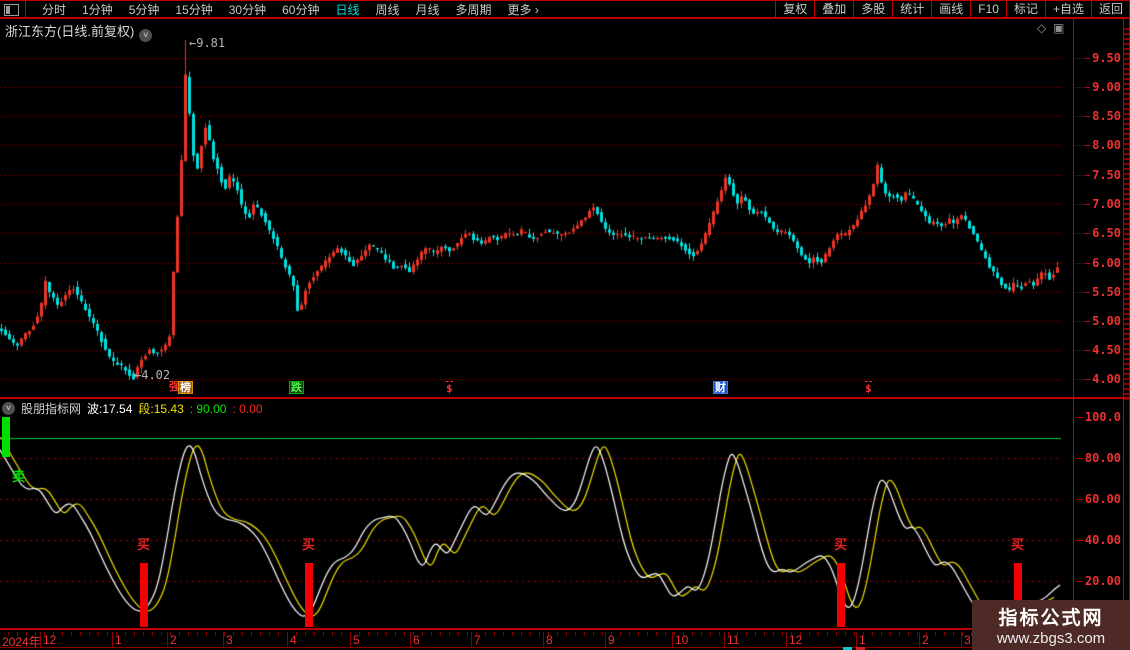  Describe the element at coordinates (474, 9) in the screenshot. I see `period-tab-多周期: 多周期` at that location.